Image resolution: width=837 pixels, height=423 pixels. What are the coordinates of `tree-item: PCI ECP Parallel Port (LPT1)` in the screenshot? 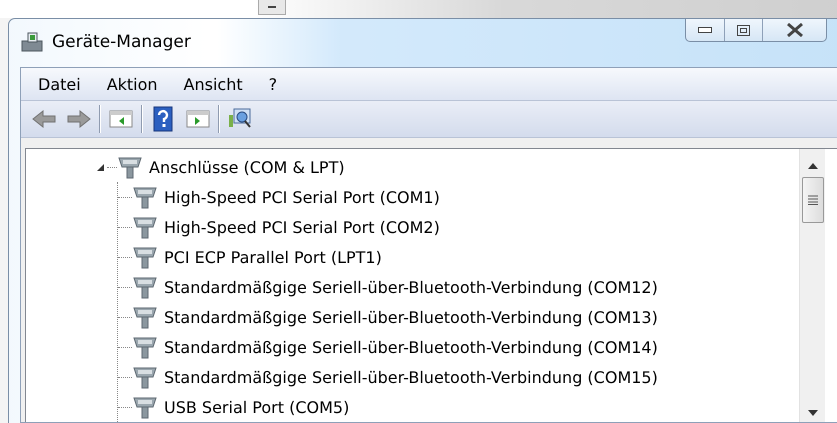 It's located at (273, 257).